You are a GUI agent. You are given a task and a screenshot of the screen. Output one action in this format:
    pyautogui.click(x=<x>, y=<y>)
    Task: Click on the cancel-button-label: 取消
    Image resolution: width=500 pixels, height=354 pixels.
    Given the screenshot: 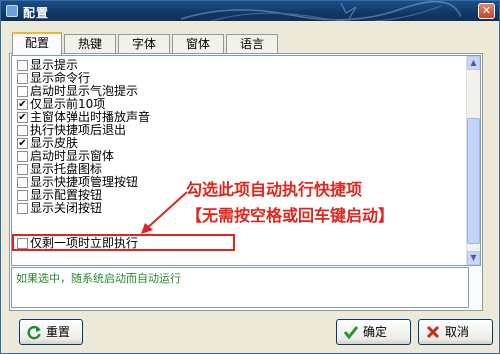 What is the action you would take?
    pyautogui.click(x=457, y=332)
    